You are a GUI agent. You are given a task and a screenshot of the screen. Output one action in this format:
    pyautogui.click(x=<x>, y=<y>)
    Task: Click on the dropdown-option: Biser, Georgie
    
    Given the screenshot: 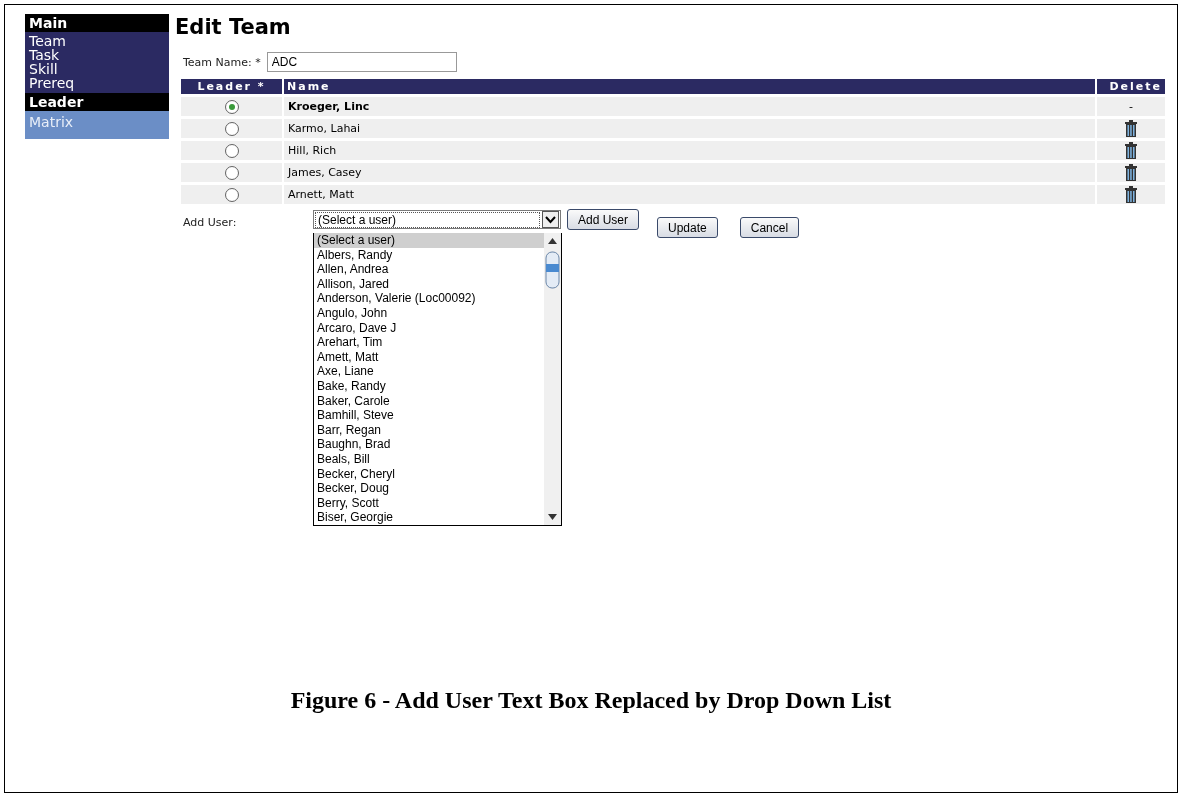 What is the action you would take?
    pyautogui.click(x=429, y=517)
    